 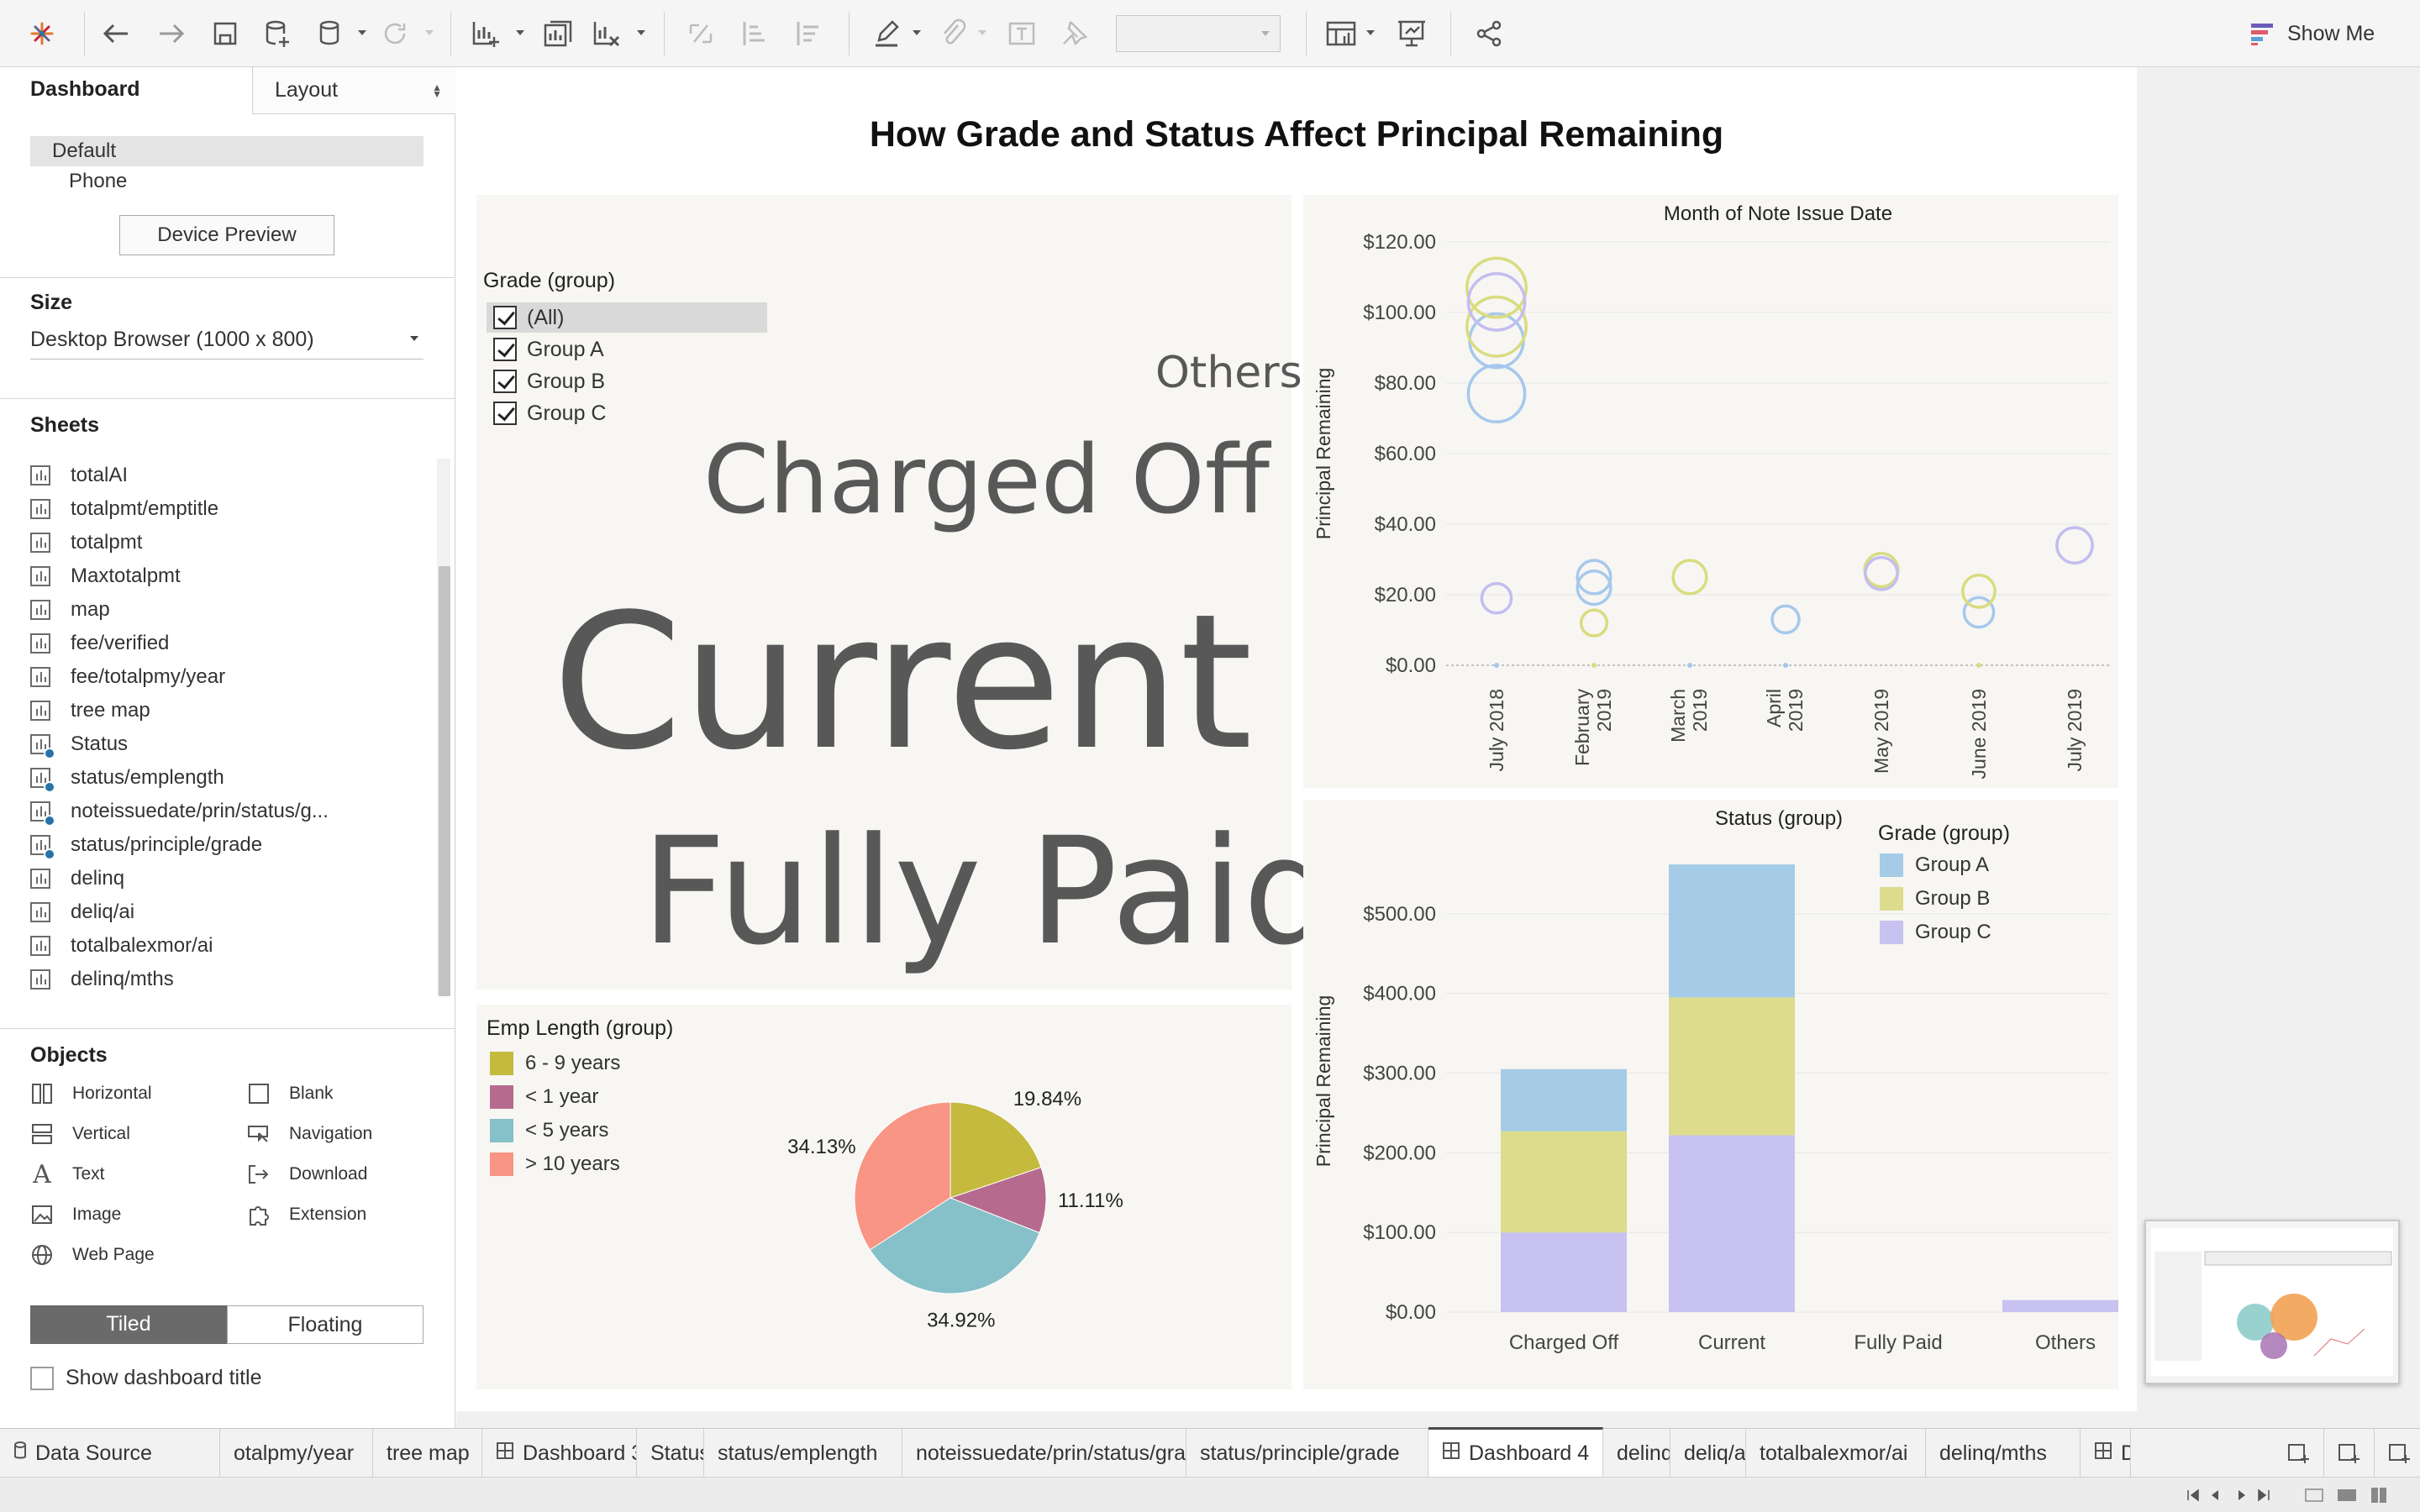 What do you see at coordinates (989, 892) in the screenshot?
I see `status-word-fully-paid: Fully Paid` at bounding box center [989, 892].